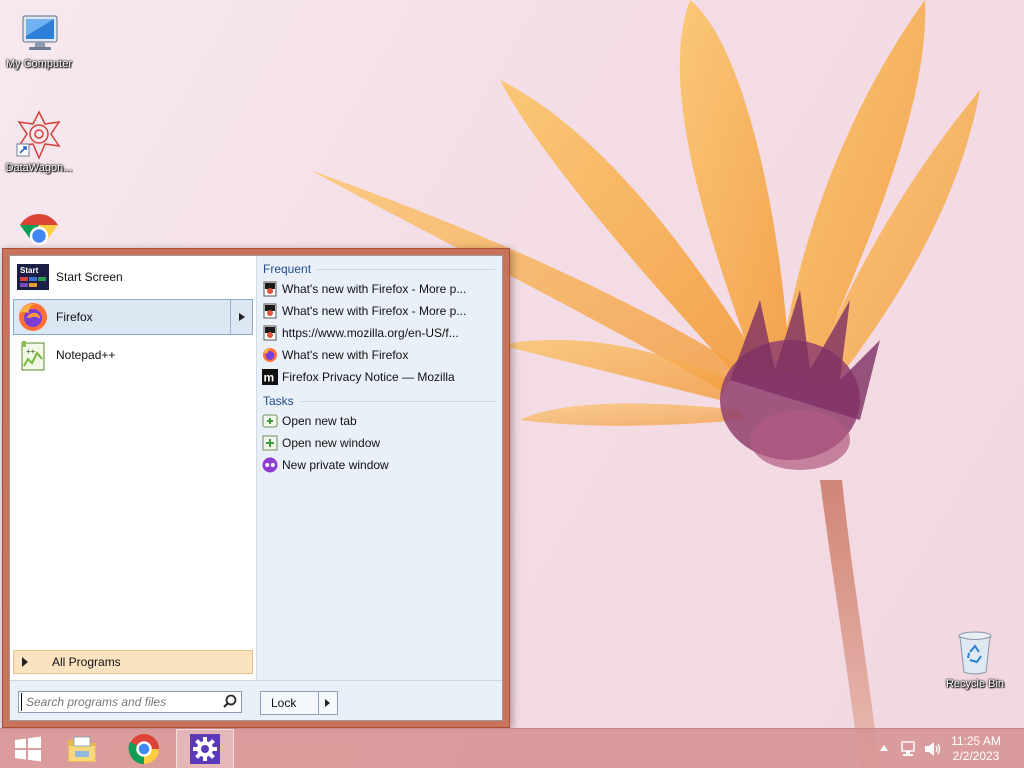  Describe the element at coordinates (380, 355) in the screenshot. I see `jumplist-item: What's new with Firefox` at that location.